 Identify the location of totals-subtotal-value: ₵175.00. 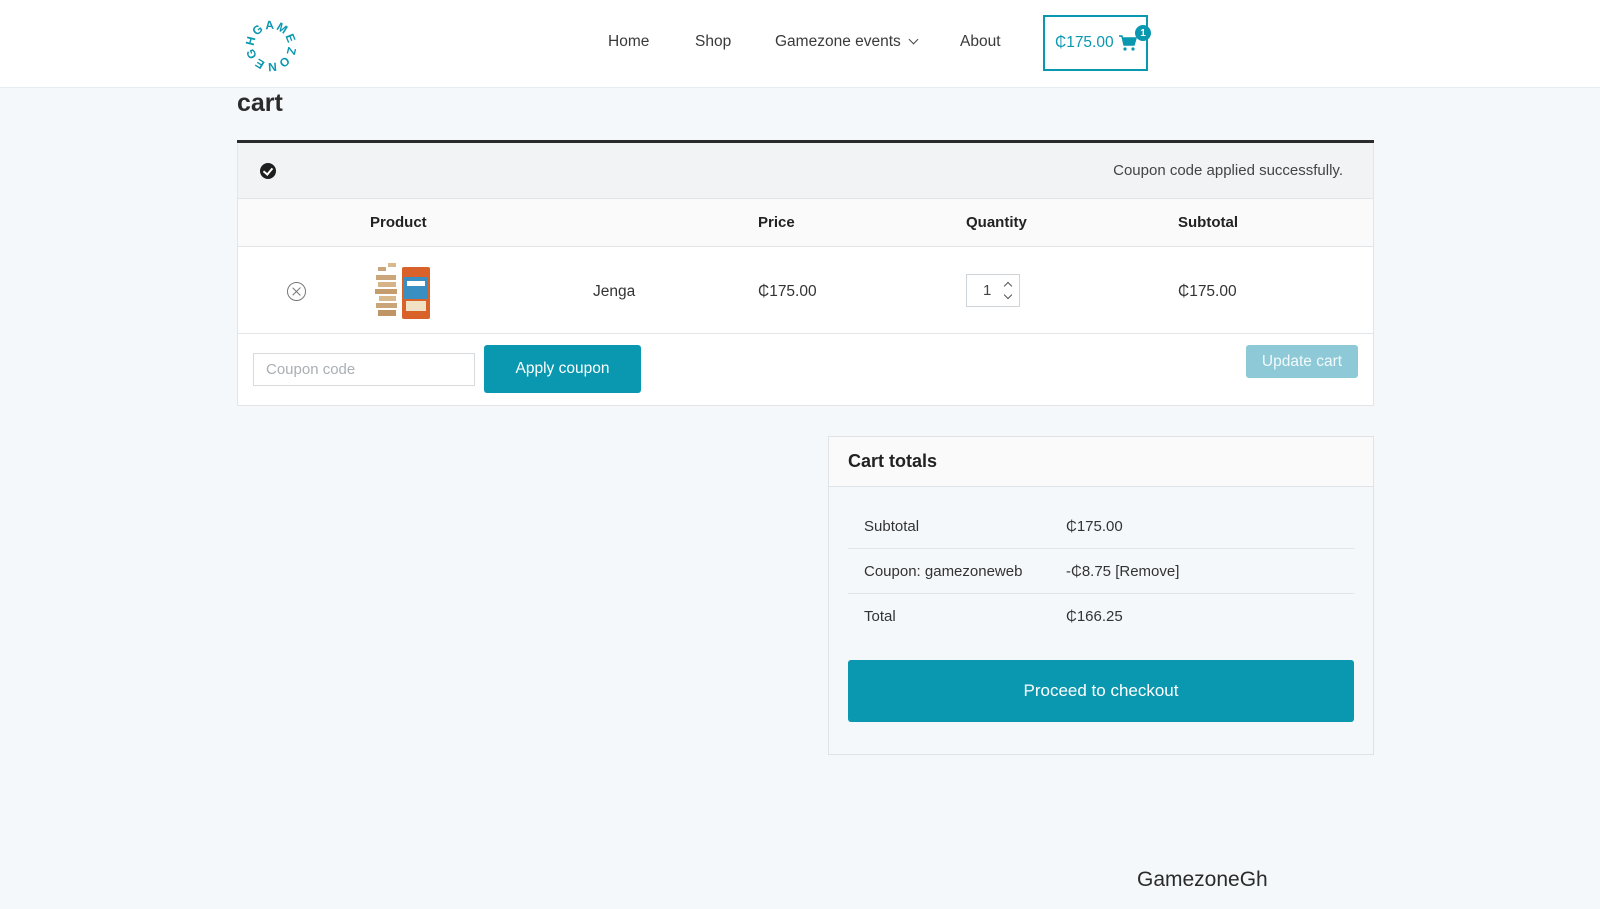
(1094, 526).